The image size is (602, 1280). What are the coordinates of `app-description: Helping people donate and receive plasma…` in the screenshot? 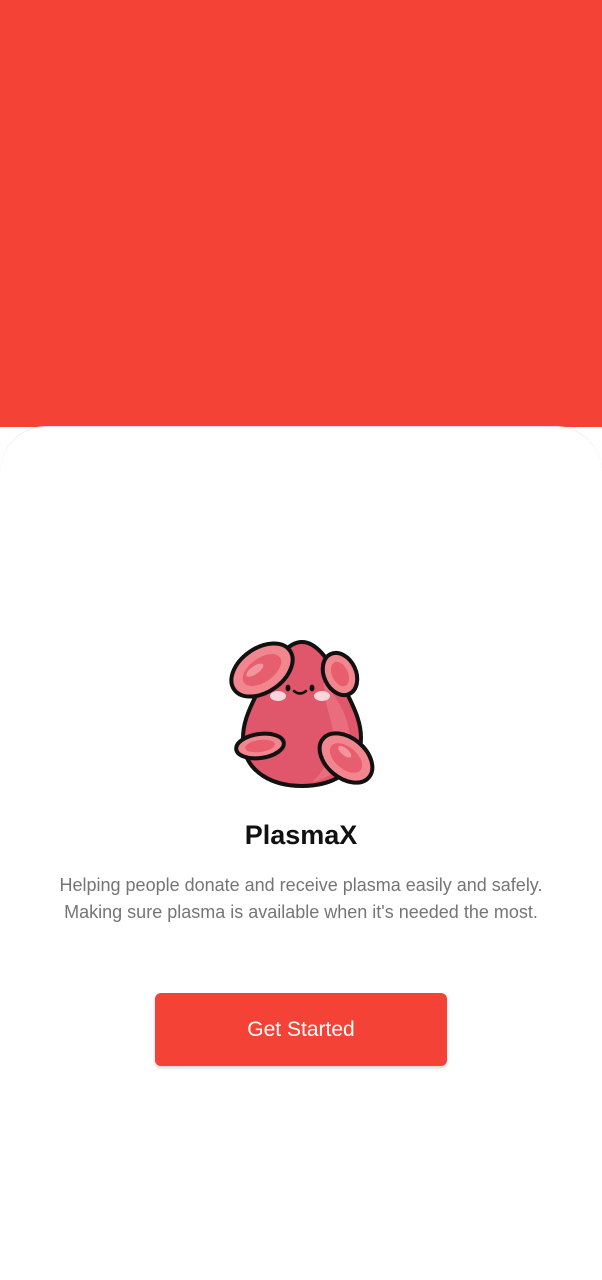 It's located at (301, 898).